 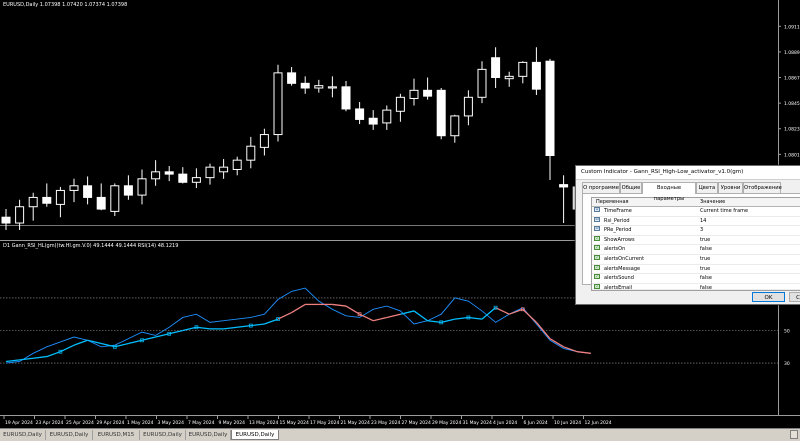 What do you see at coordinates (794, 434) in the screenshot?
I see `tabs-scroll-icon` at bounding box center [794, 434].